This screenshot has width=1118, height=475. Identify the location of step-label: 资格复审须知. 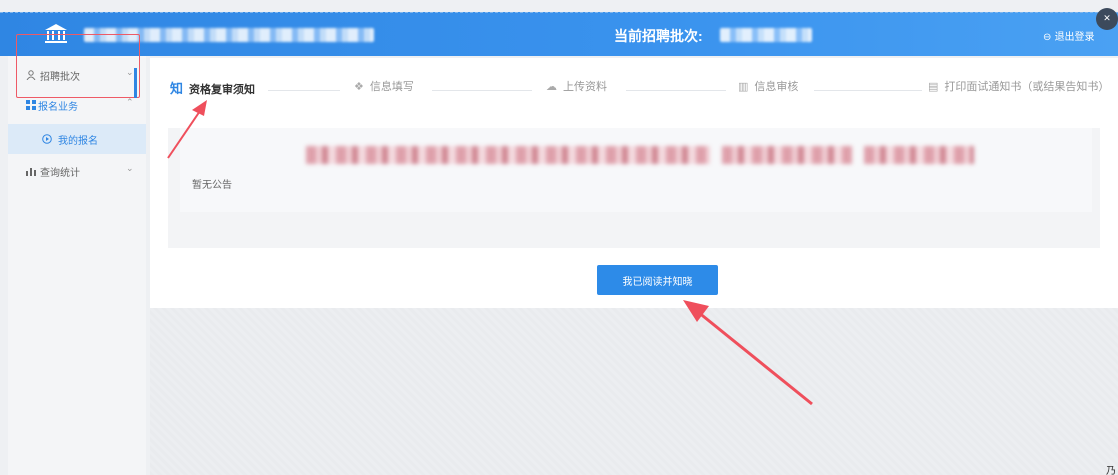
(222, 89).